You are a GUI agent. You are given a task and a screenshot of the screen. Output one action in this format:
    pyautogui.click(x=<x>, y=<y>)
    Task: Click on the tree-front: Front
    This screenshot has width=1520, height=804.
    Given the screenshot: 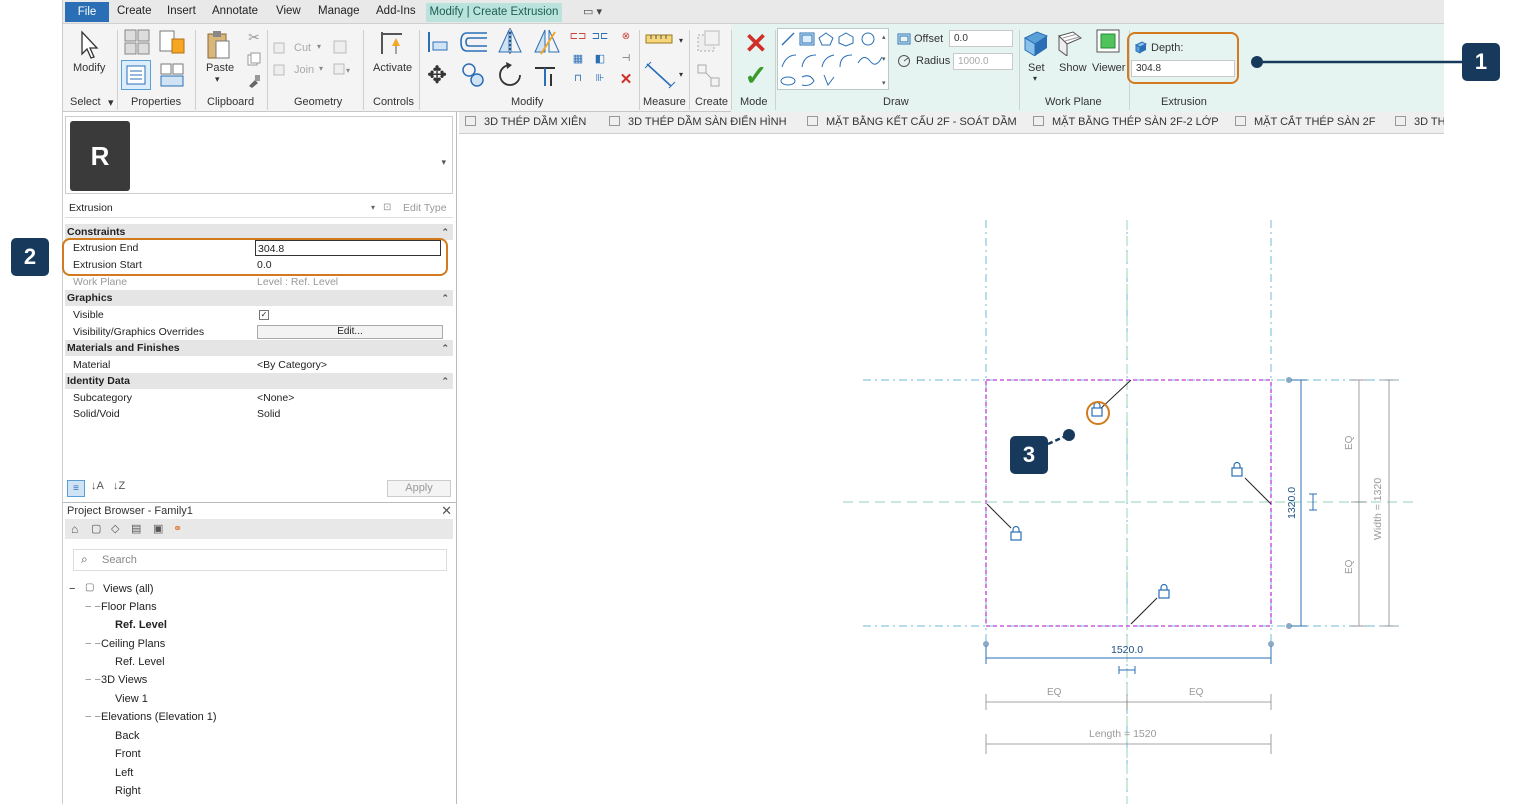 What is the action you would take?
    pyautogui.click(x=128, y=754)
    